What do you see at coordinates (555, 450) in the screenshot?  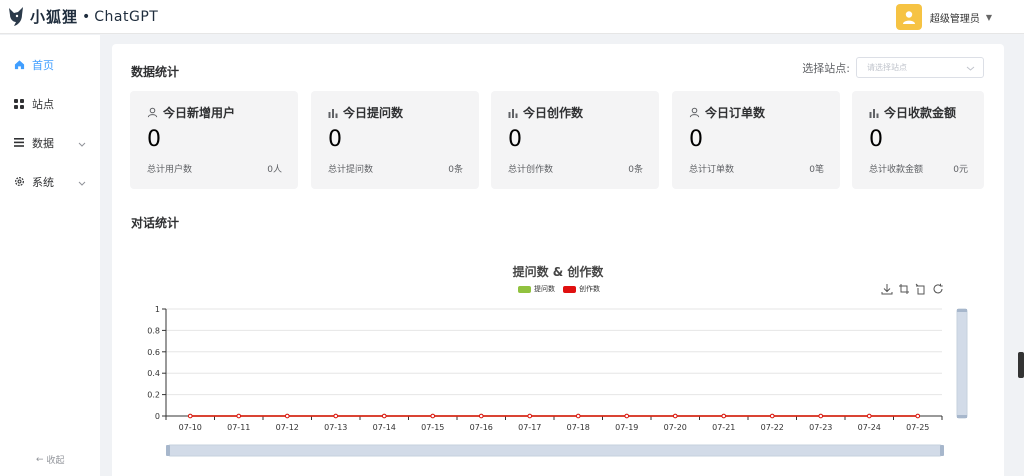 I see `x-zoom-slider` at bounding box center [555, 450].